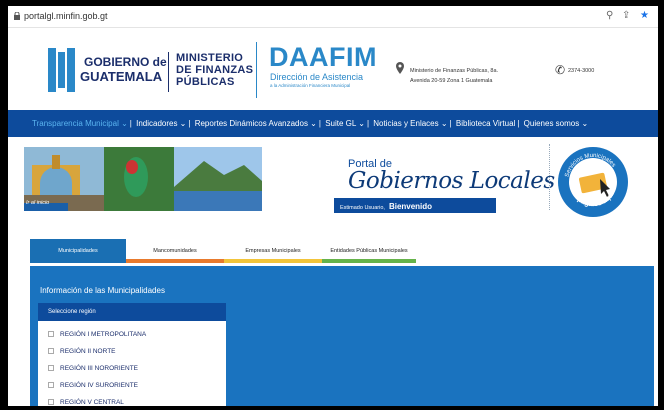 Image resolution: width=664 pixels, height=410 pixels. Describe the element at coordinates (581, 71) in the screenshot. I see `phone-number: 2374-3000` at that location.